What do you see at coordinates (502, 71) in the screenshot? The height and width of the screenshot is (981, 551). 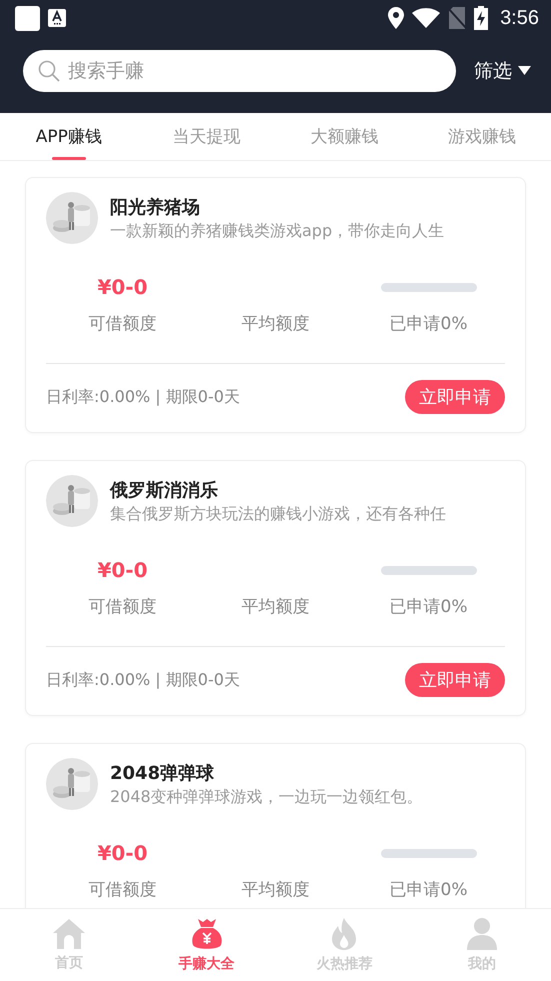 I see `filter-button: 筛选` at bounding box center [502, 71].